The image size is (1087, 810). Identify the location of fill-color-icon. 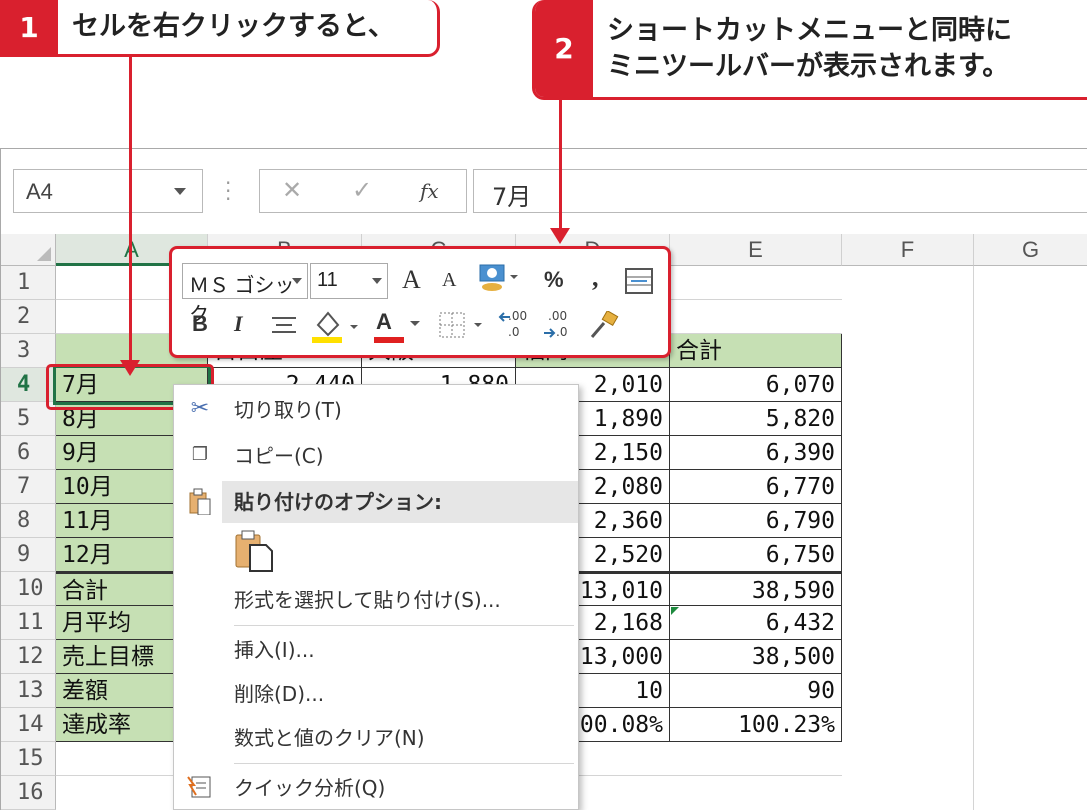
(337, 327).